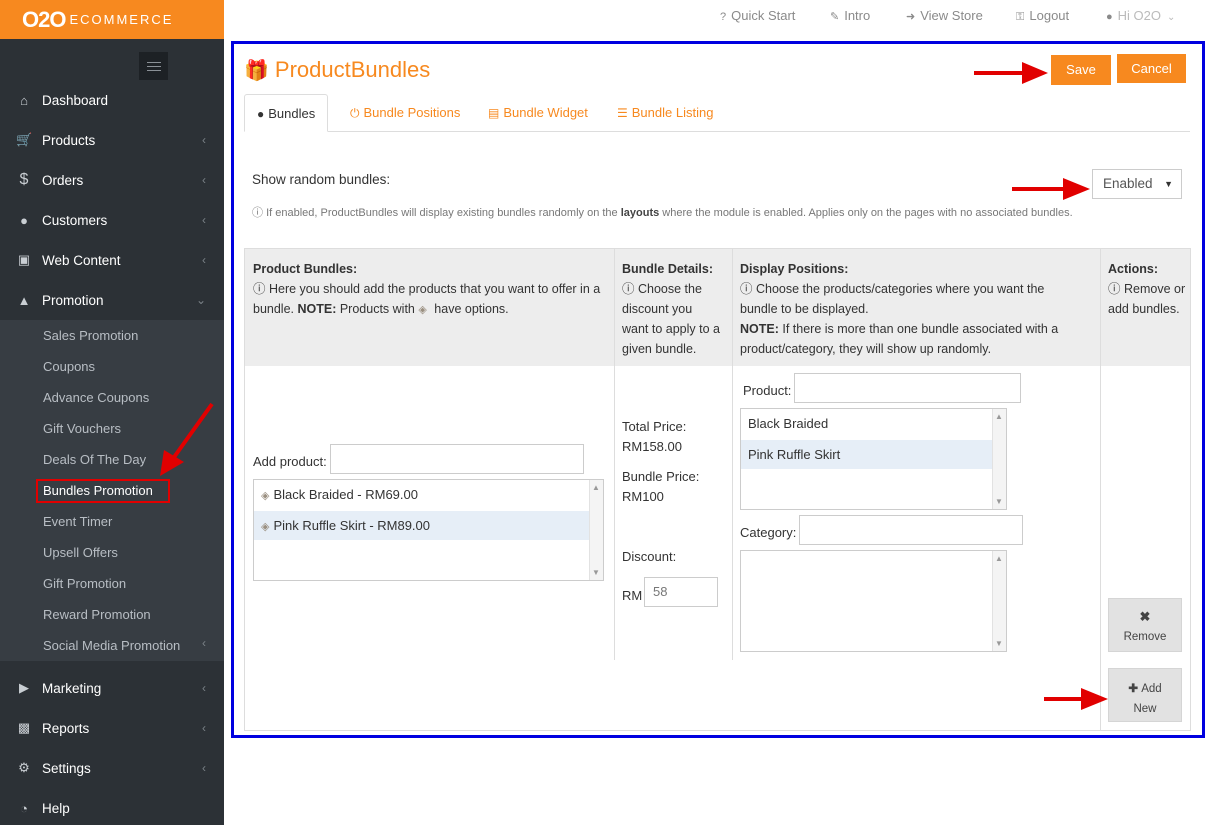 The height and width of the screenshot is (825, 1211). What do you see at coordinates (732, 454) in the screenshot?
I see `column-divider` at bounding box center [732, 454].